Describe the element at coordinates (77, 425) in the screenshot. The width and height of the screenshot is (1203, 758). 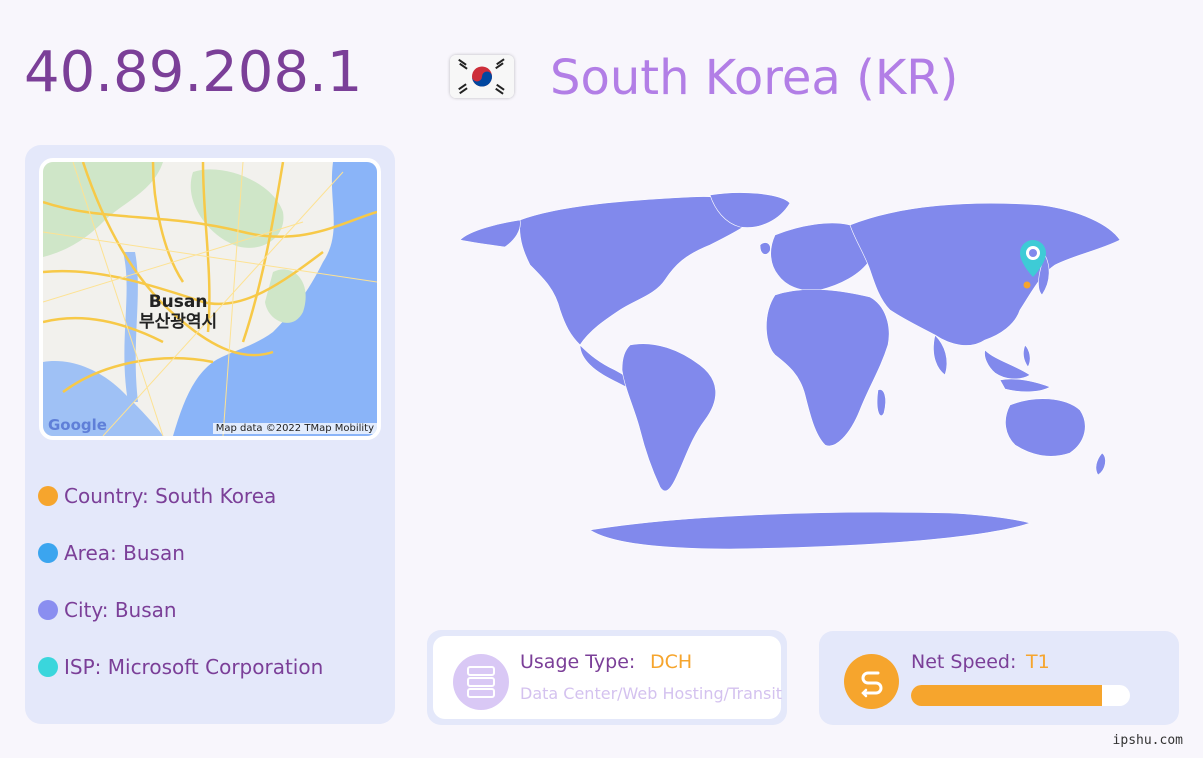
I see `google-logo: Google` at that location.